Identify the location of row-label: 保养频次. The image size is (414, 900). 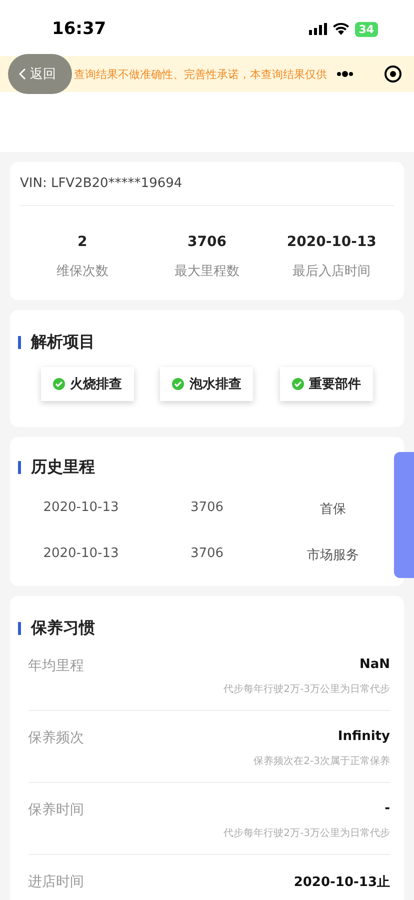
(56, 738).